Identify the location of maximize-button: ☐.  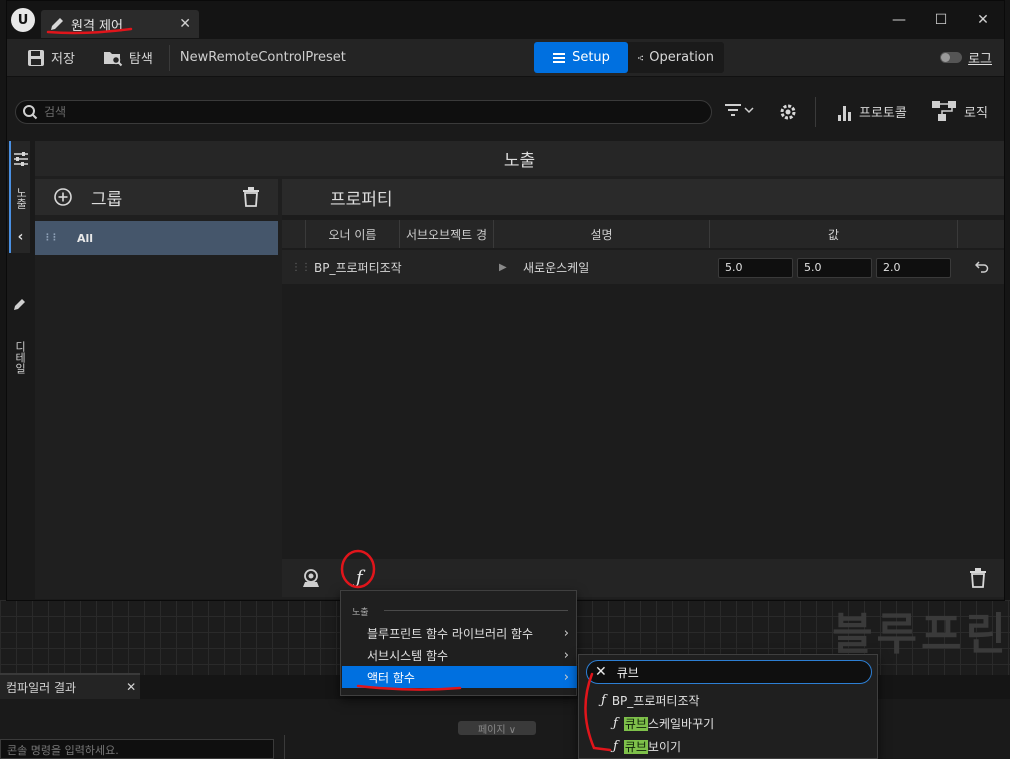
(941, 20).